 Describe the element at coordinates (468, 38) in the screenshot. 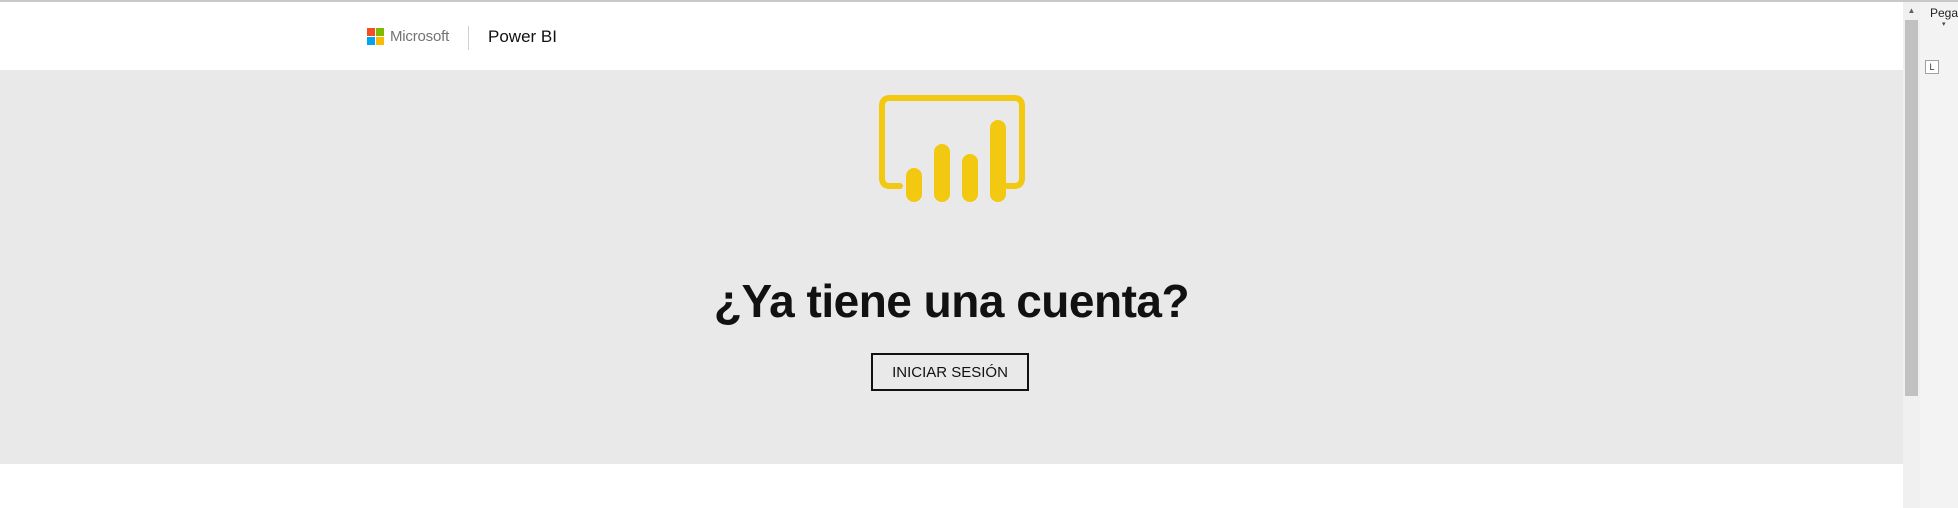

I see `header-divider` at that location.